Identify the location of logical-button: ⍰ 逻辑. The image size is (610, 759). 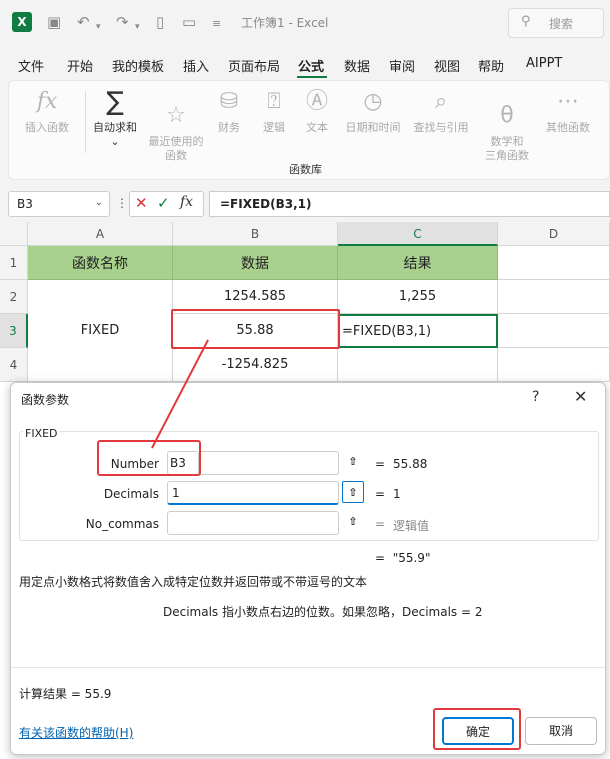
(274, 111).